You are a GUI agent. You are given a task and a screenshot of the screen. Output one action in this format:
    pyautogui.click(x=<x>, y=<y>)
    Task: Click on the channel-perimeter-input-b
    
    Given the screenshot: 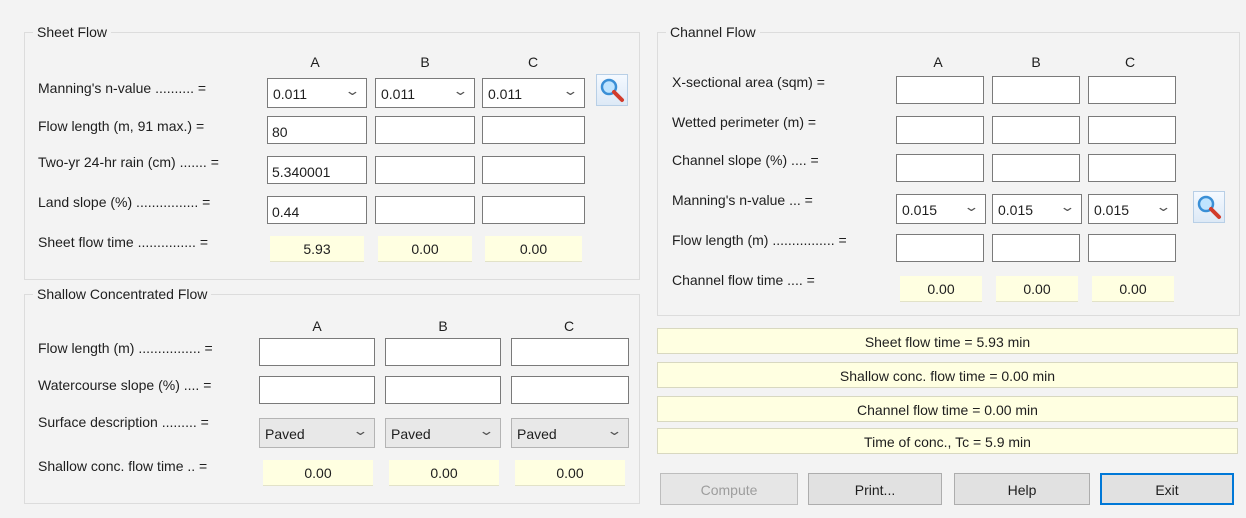 What is the action you would take?
    pyautogui.click(x=1036, y=130)
    